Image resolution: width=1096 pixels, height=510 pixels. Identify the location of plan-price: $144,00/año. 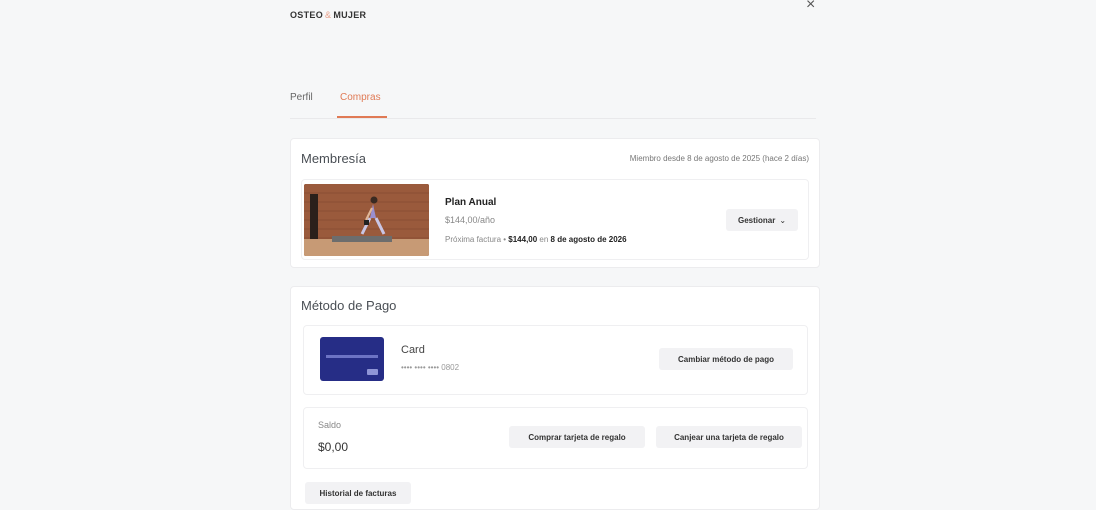
(470, 220).